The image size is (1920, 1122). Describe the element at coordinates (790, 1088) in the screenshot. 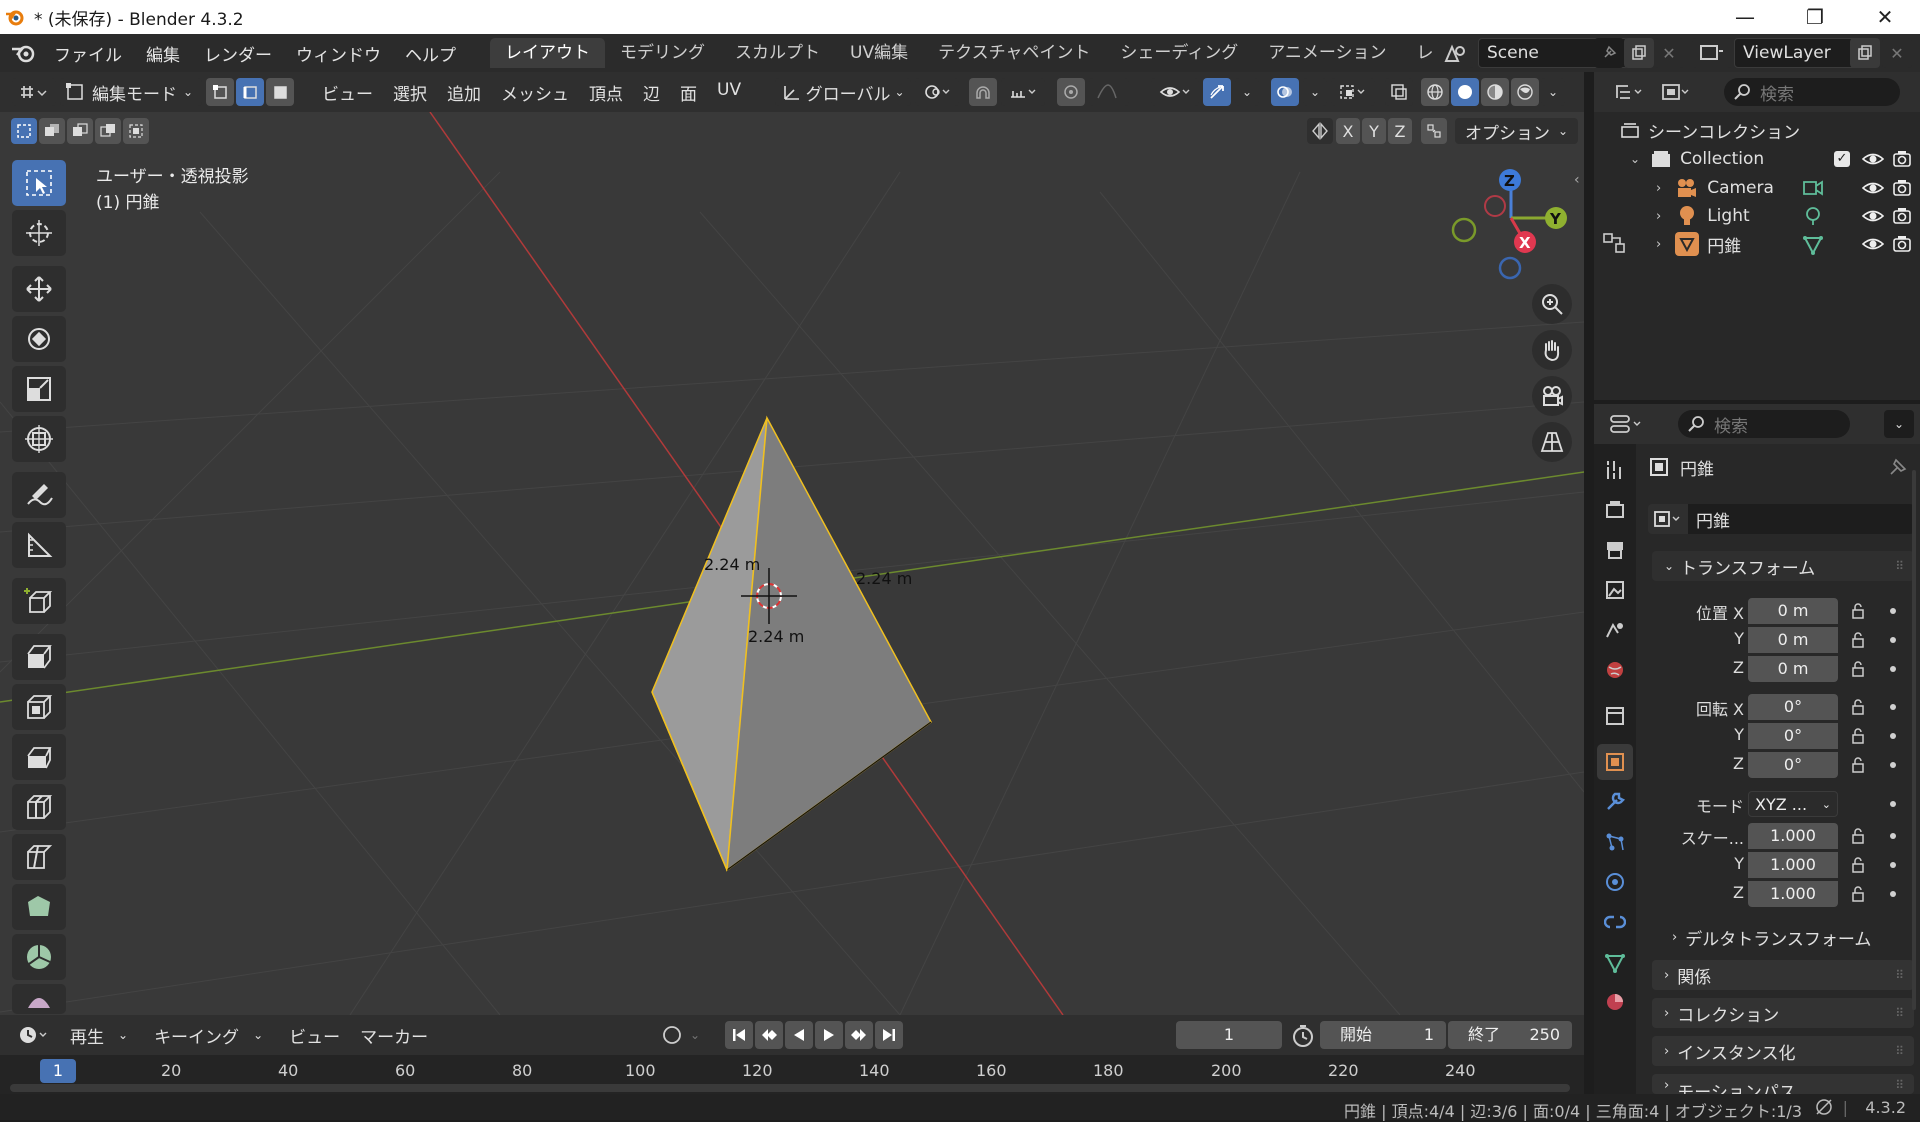

I see `timeline-scrollbar` at that location.